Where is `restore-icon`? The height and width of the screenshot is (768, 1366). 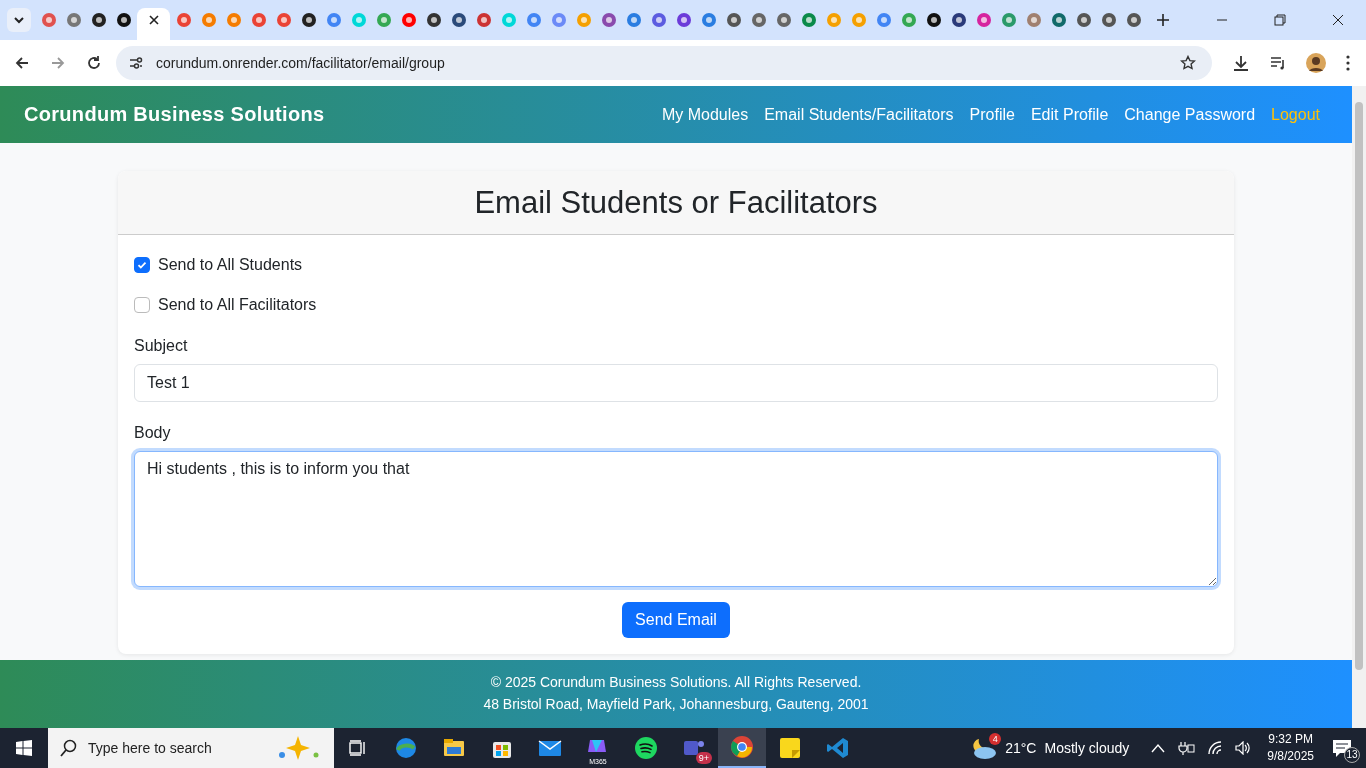 restore-icon is located at coordinates (1280, 20).